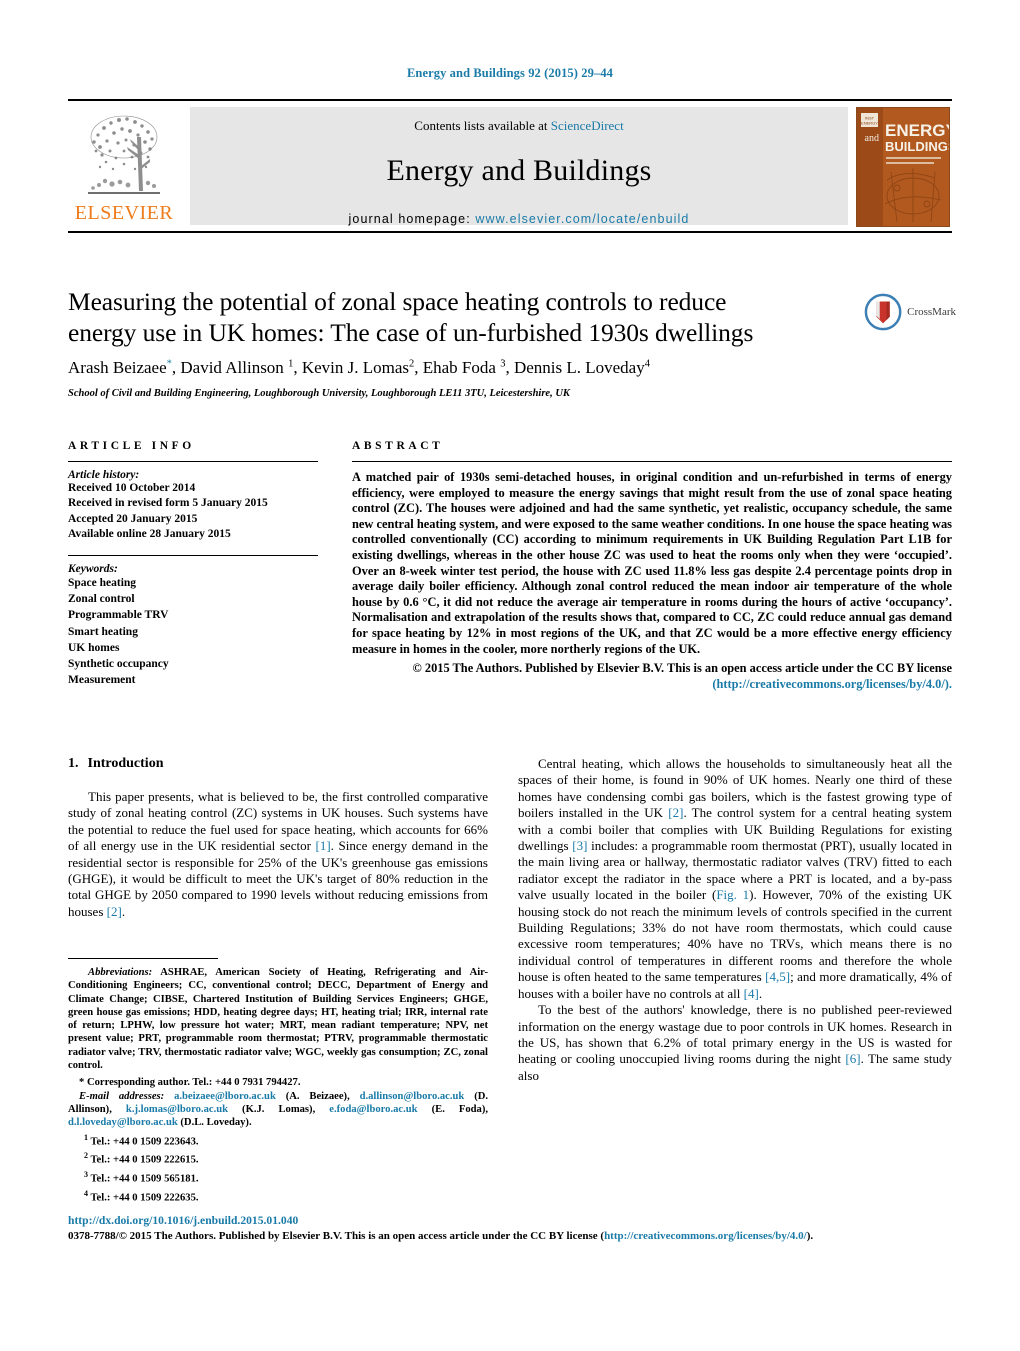 Image resolution: width=1020 pixels, height=1351 pixels. I want to click on tel-marker: 4, so click(86, 1194).